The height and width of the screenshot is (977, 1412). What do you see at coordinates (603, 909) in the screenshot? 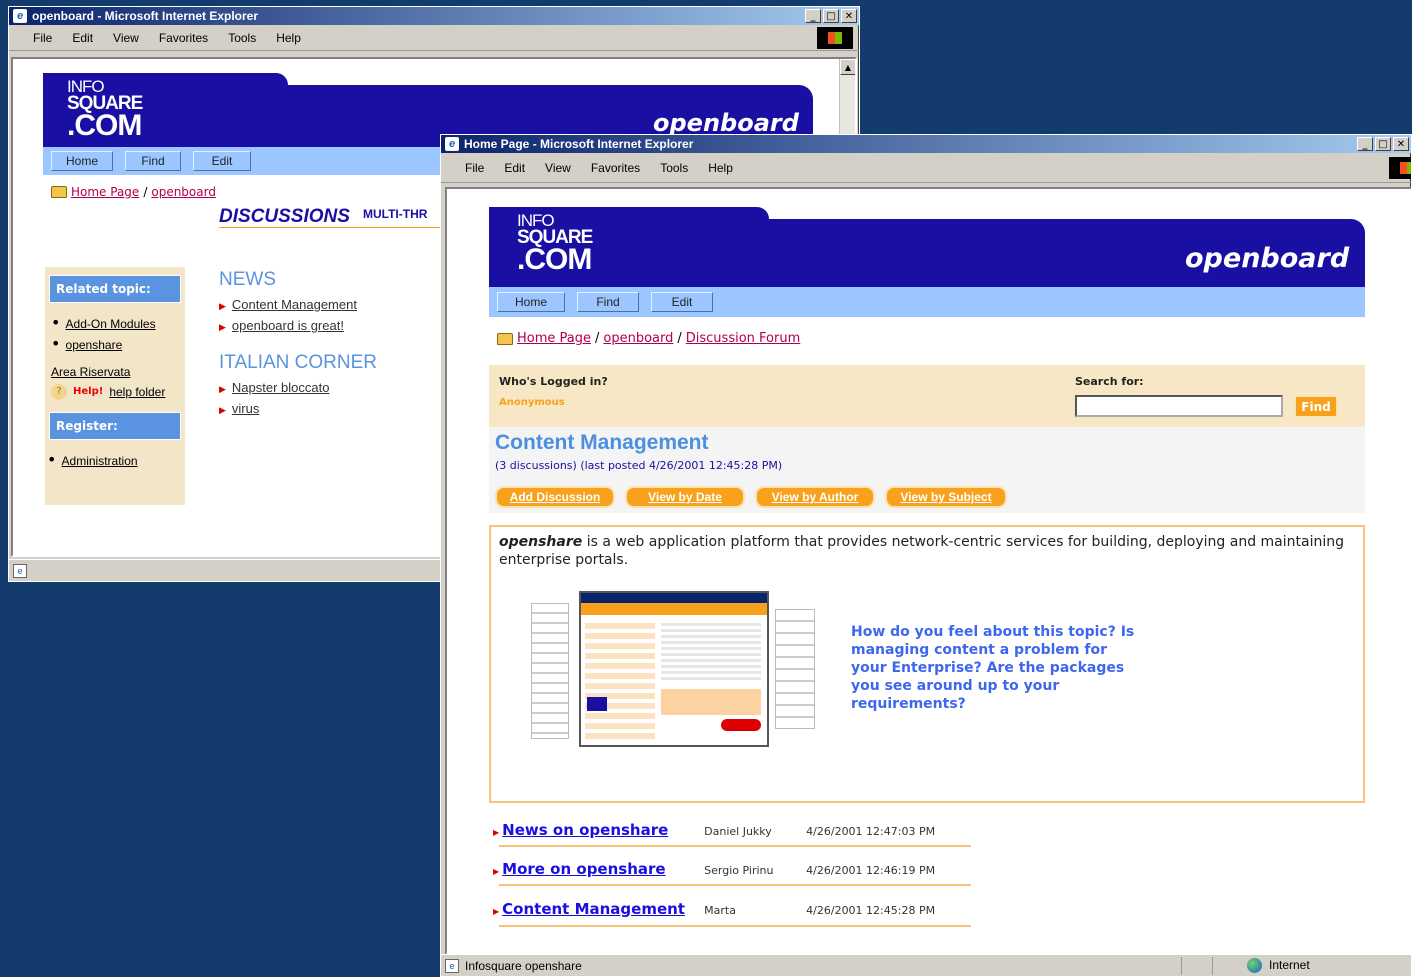
I see `discussion-title-link: Content Management` at bounding box center [603, 909].